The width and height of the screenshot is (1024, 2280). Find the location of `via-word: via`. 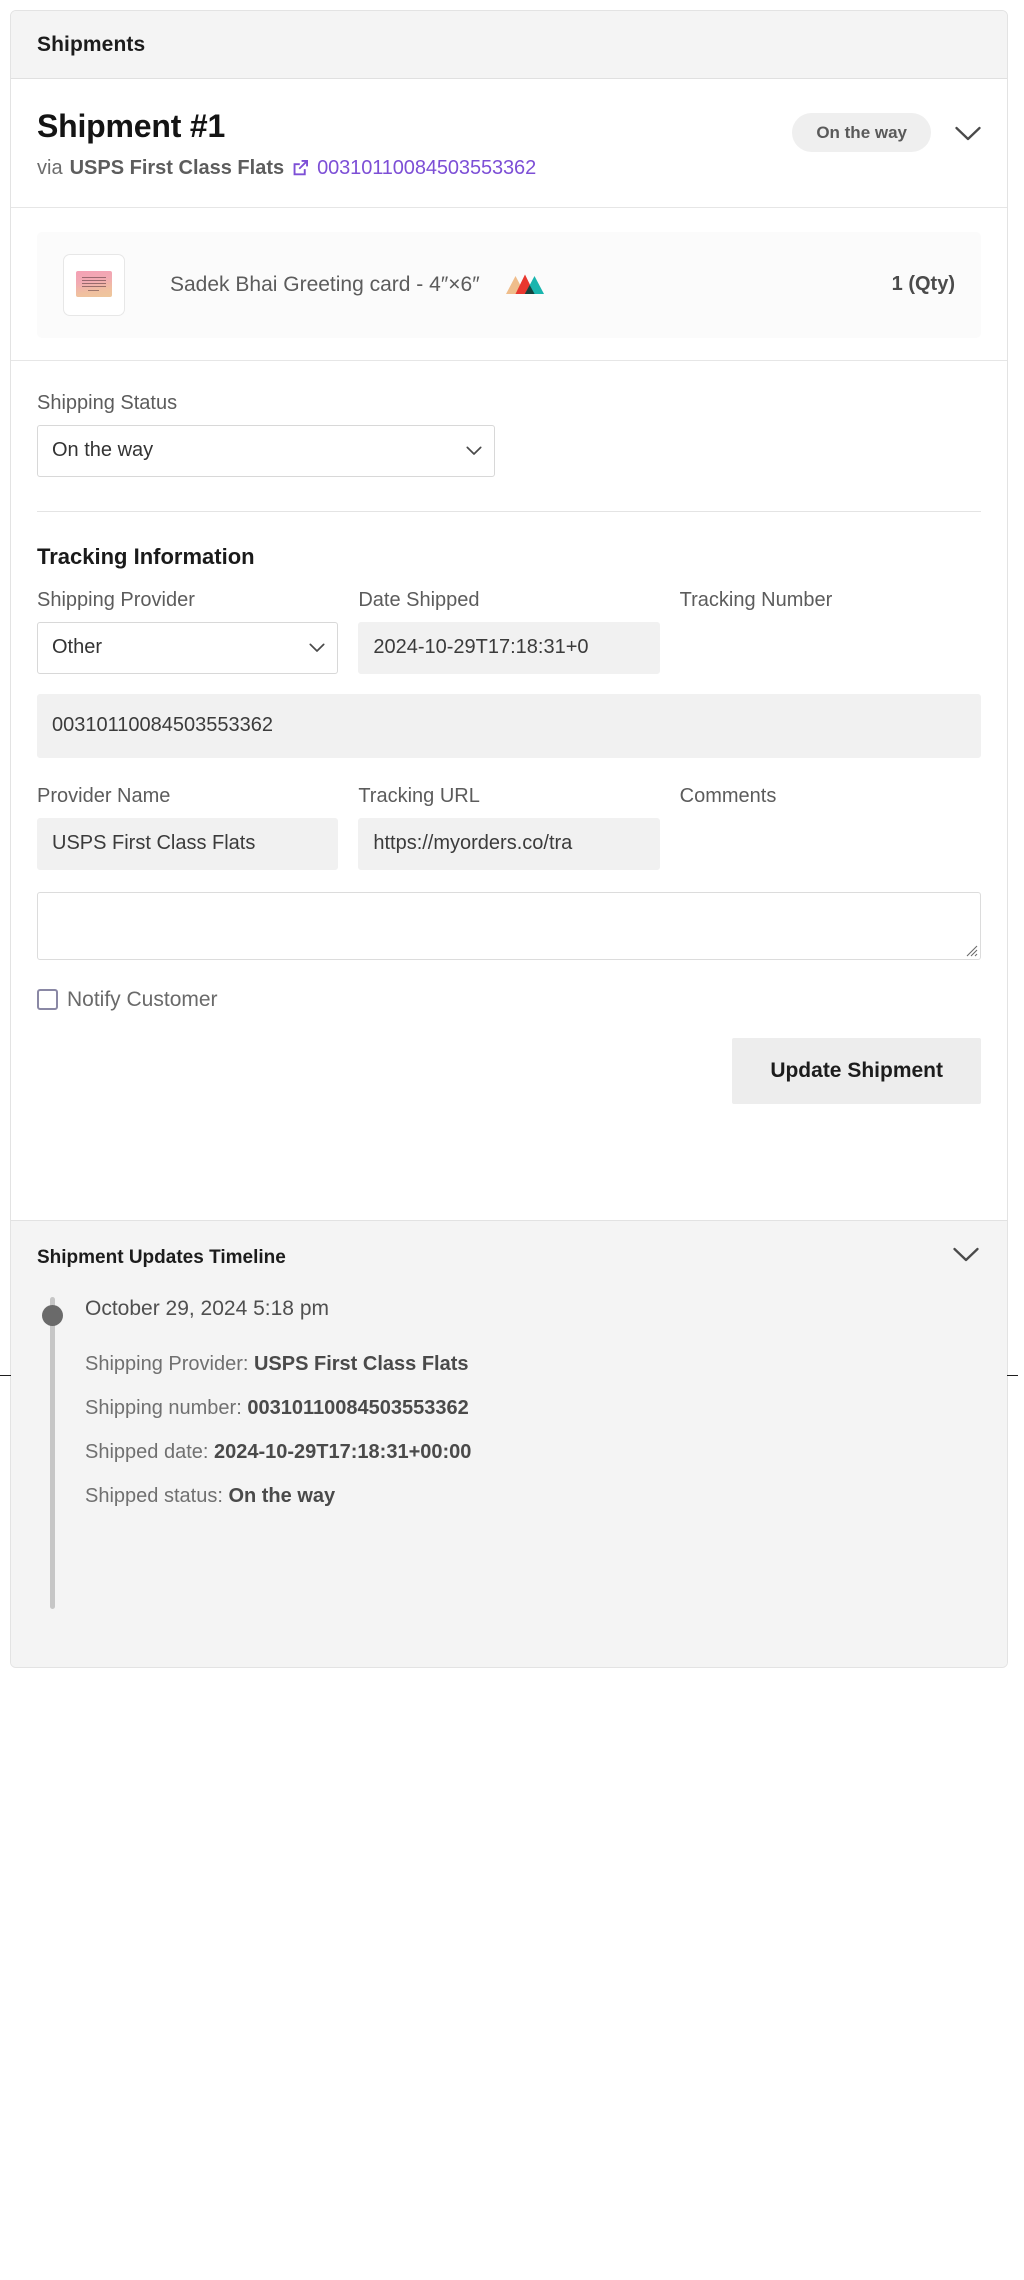

via-word: via is located at coordinates (50, 167).